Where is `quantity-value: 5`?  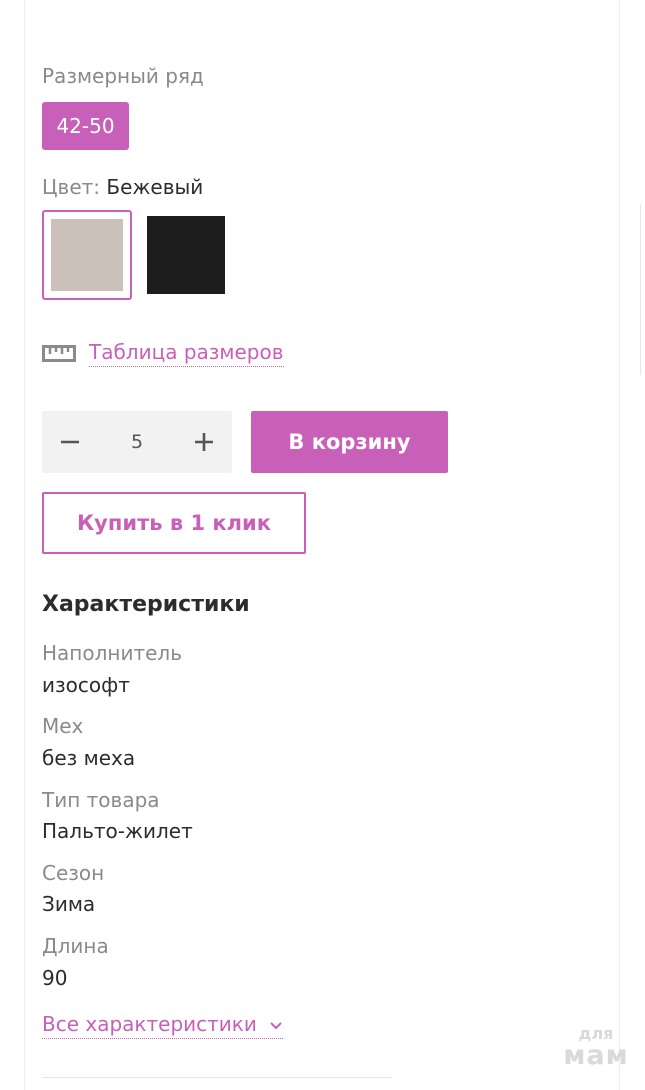
quantity-value: 5 is located at coordinates (137, 442).